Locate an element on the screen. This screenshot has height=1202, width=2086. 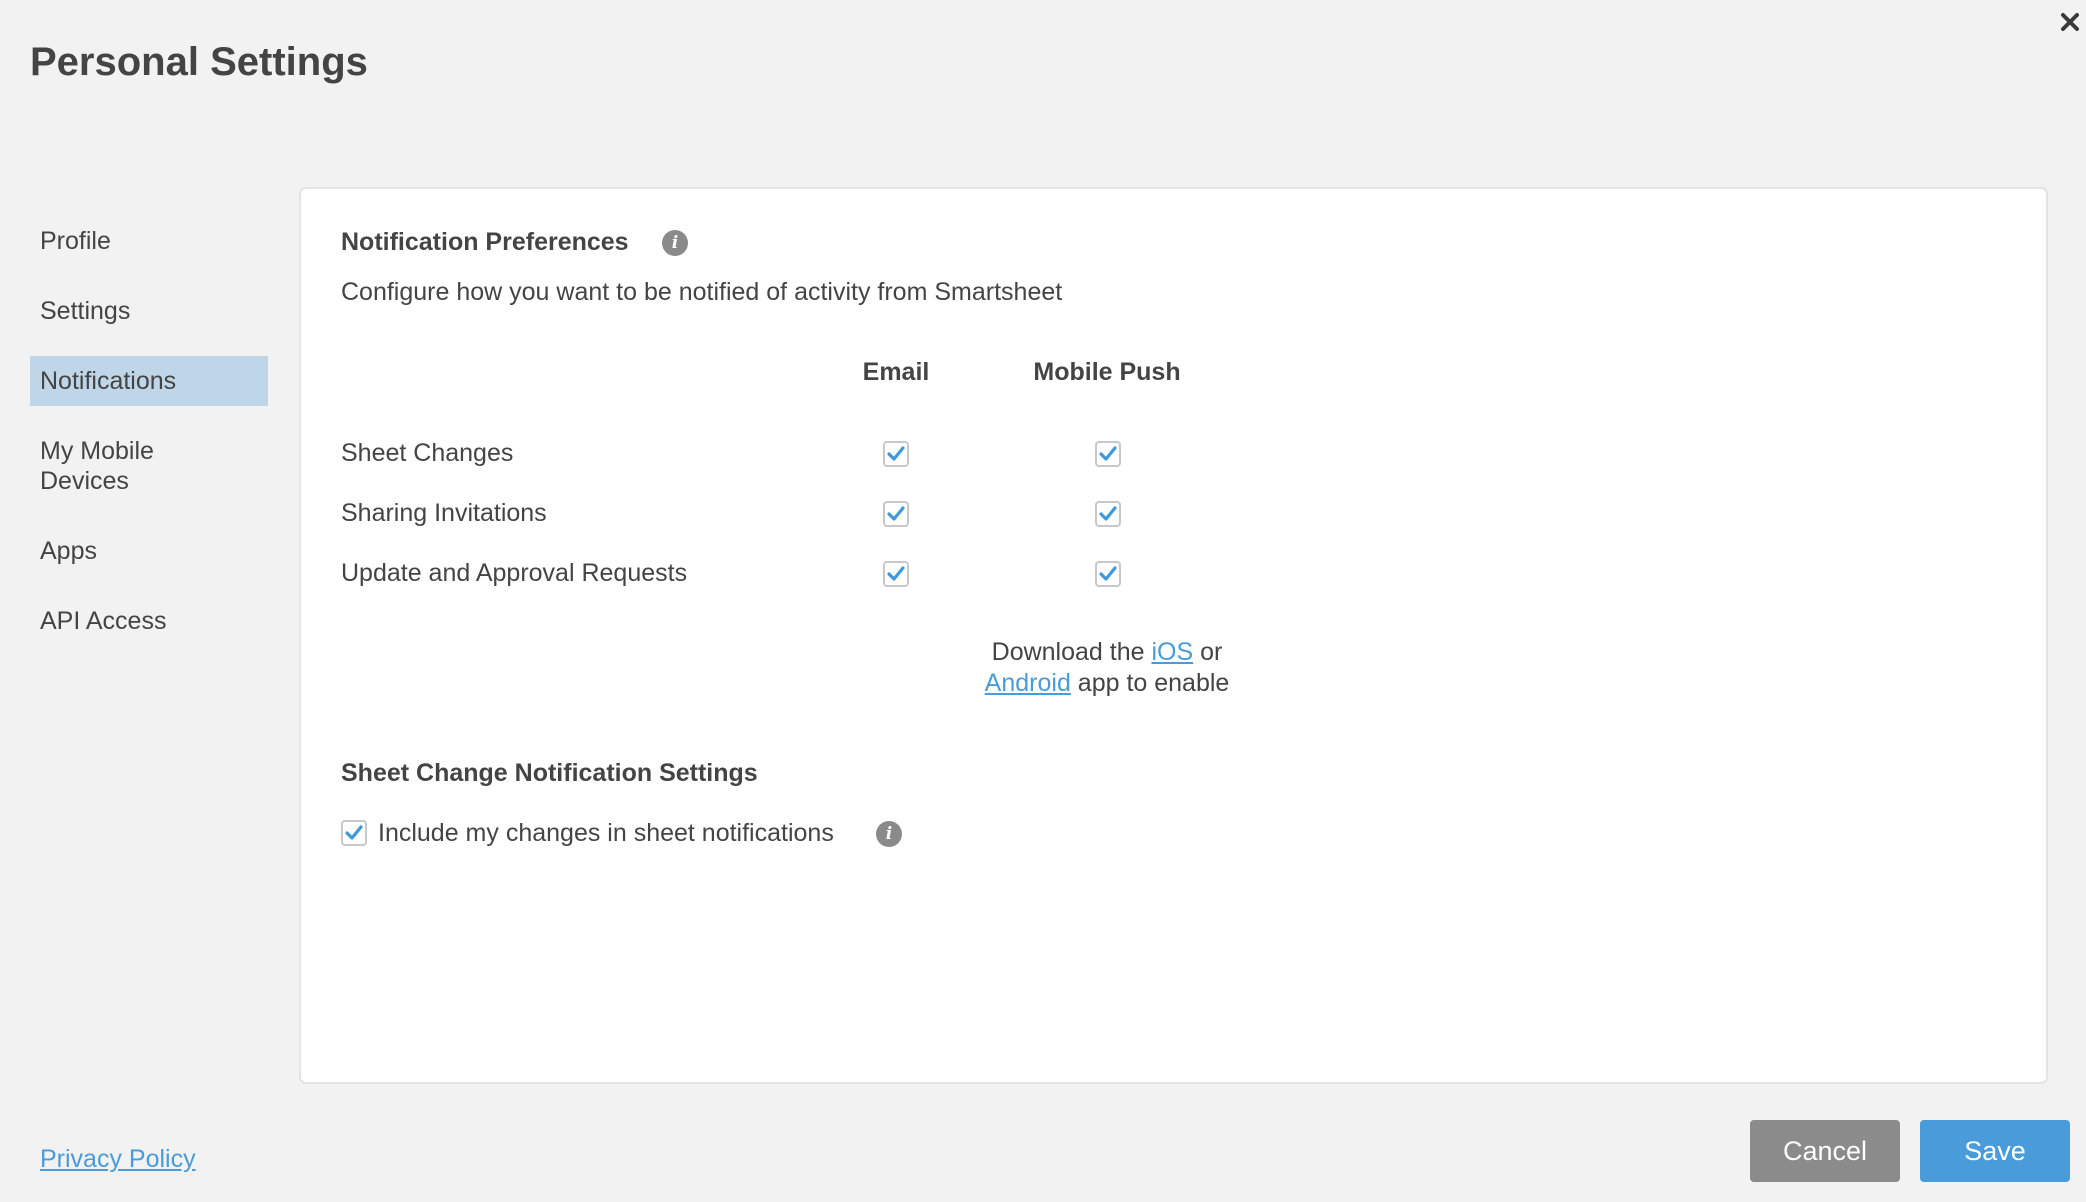
sidebar-item-api-access: API Access is located at coordinates (149, 621).